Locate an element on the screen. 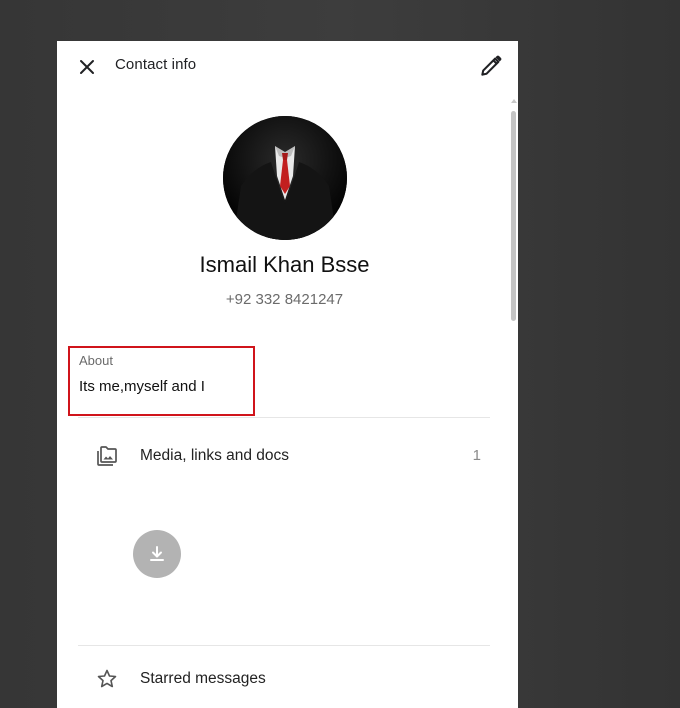 The image size is (680, 708). media-folder-icon is located at coordinates (107, 456).